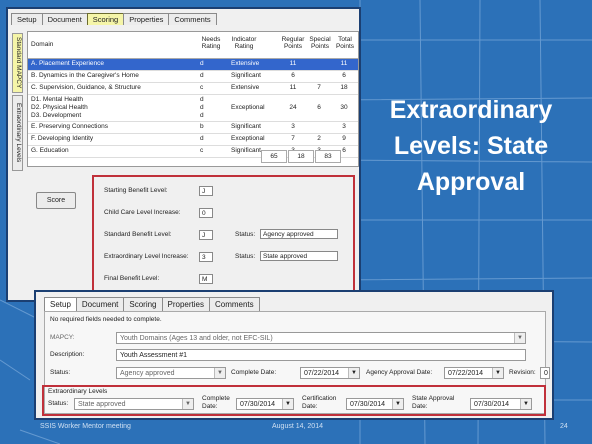 The height and width of the screenshot is (444, 592). I want to click on cell-special: 2, so click(319, 138).